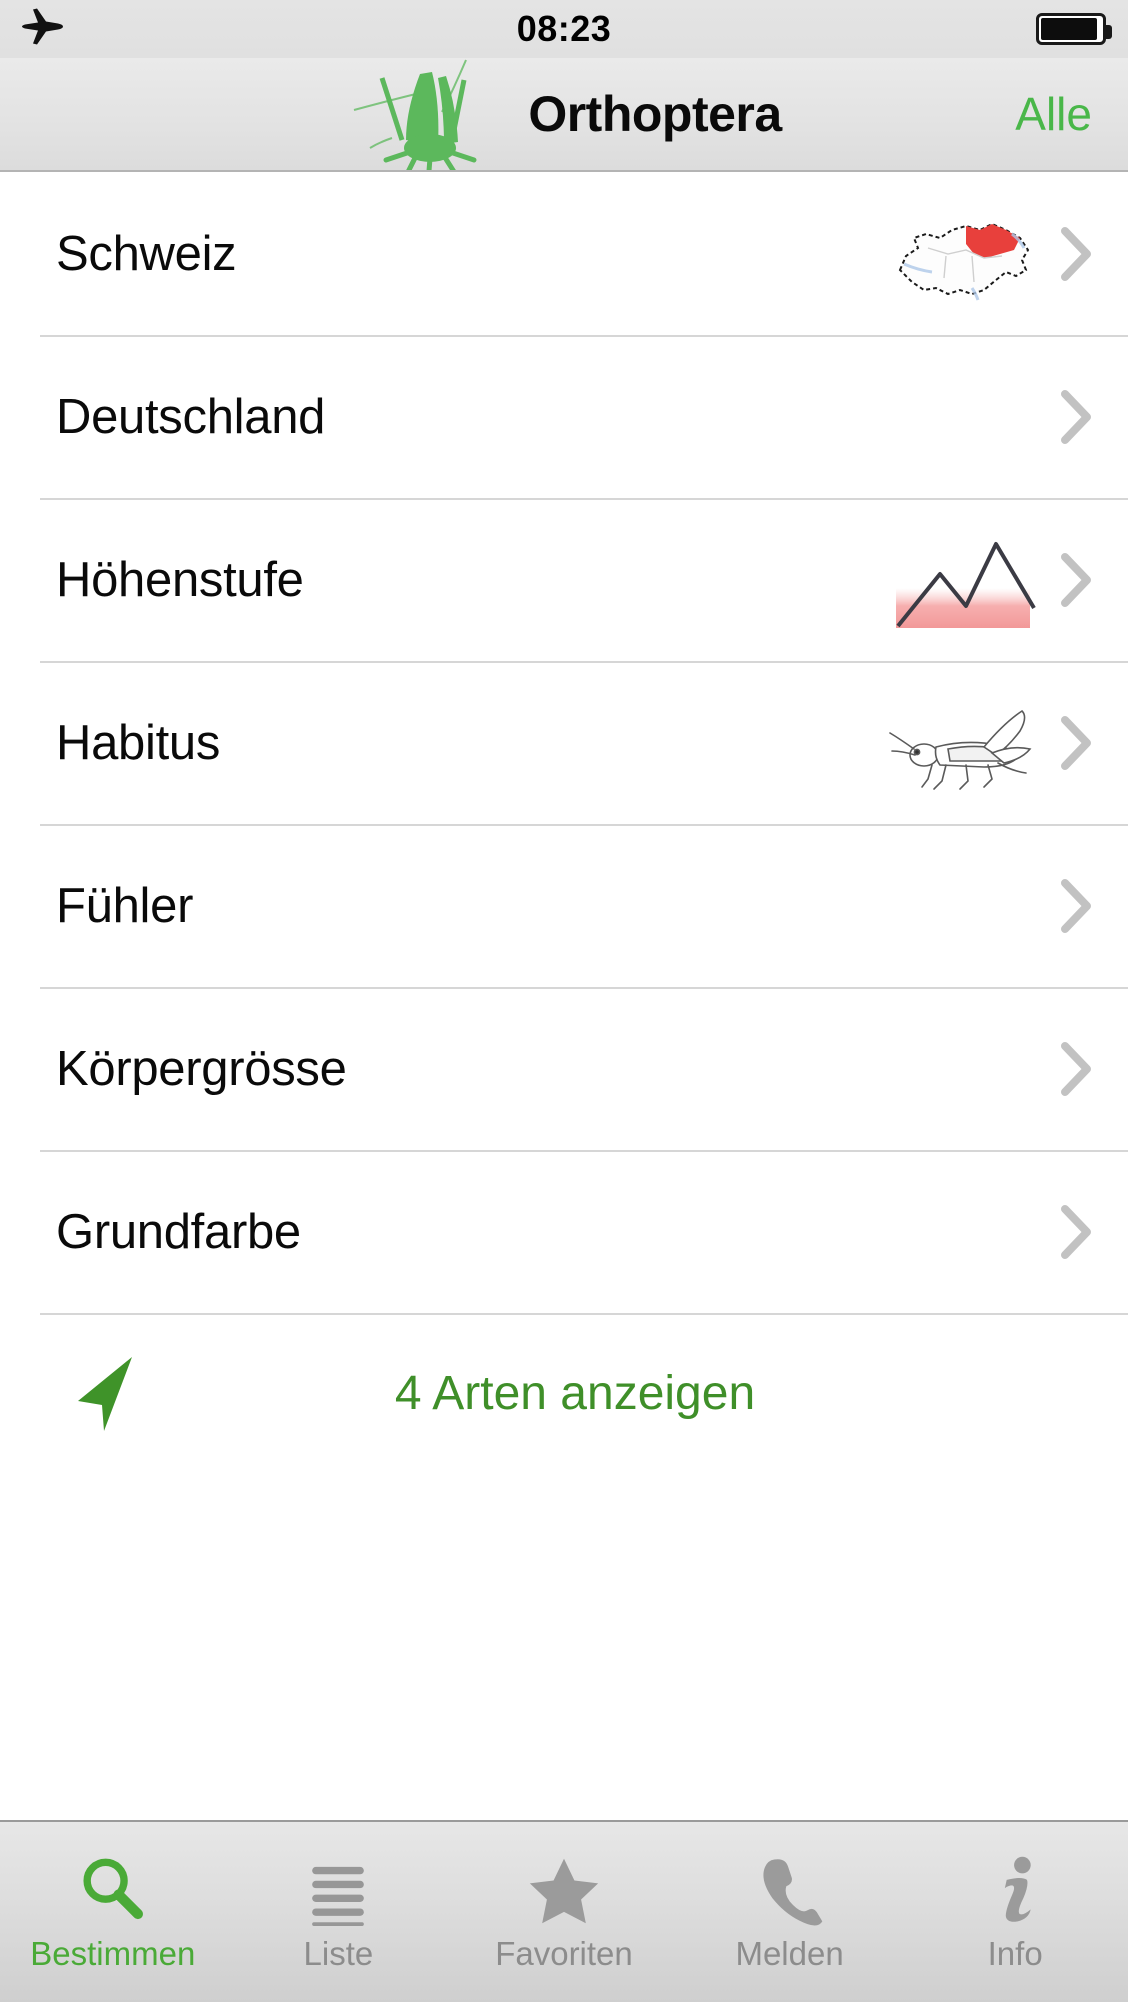  Describe the element at coordinates (338, 1890) in the screenshot. I see `list-icon` at that location.